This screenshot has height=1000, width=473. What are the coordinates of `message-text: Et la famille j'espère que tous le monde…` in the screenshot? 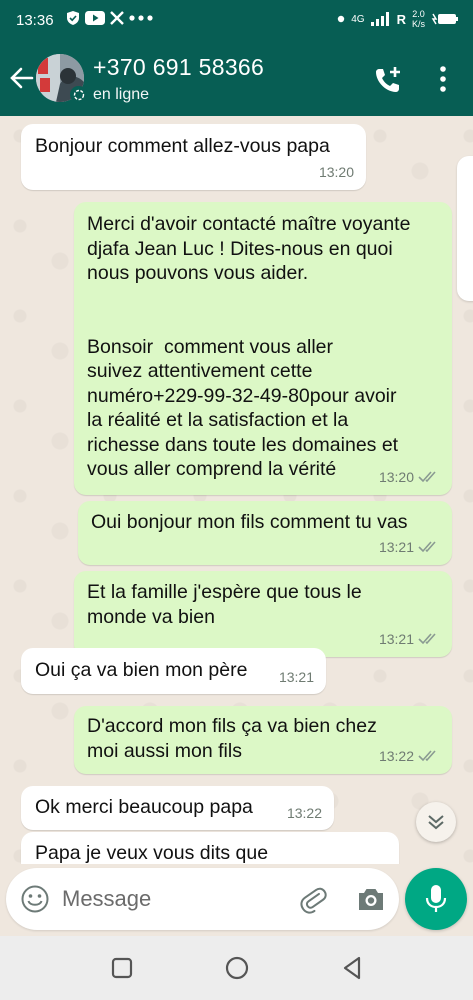 It's located at (224, 604).